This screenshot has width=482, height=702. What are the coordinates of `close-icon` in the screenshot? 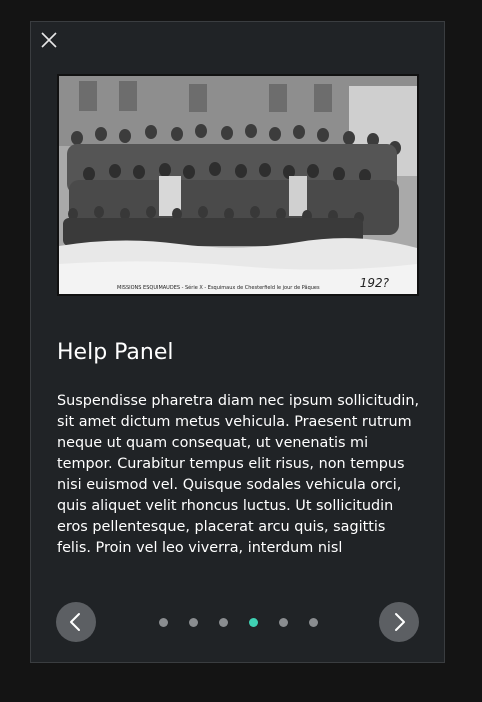 It's located at (49, 40).